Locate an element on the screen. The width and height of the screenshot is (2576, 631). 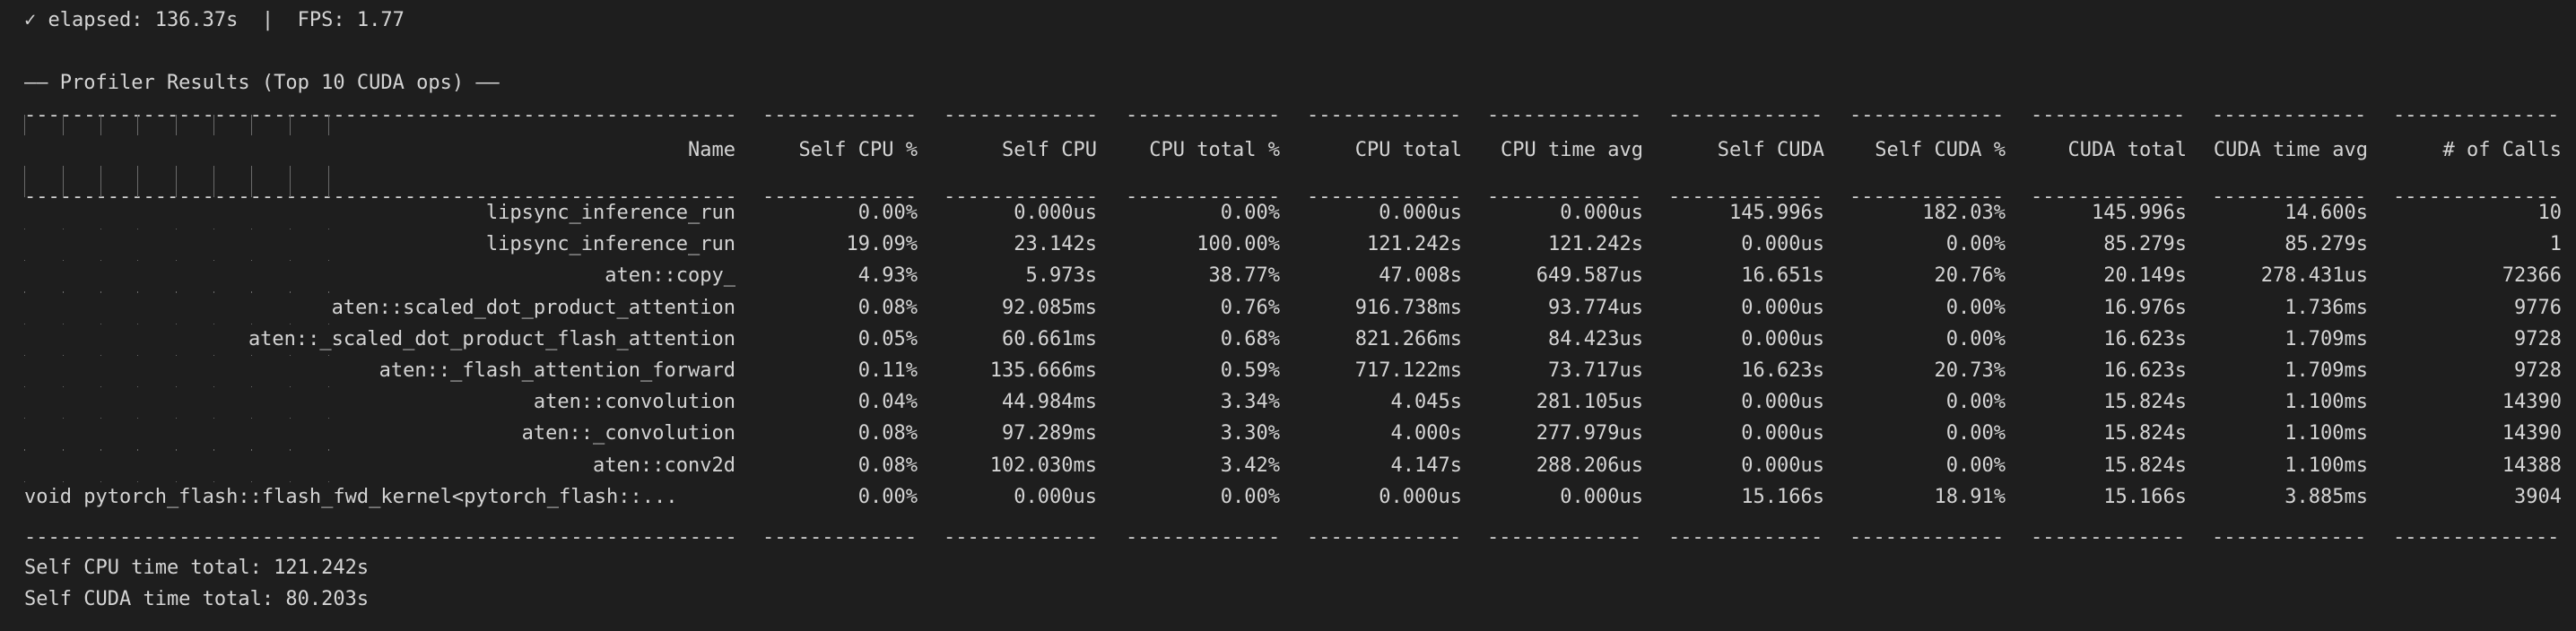
table-cell: 16.976s is located at coordinates (2145, 308).